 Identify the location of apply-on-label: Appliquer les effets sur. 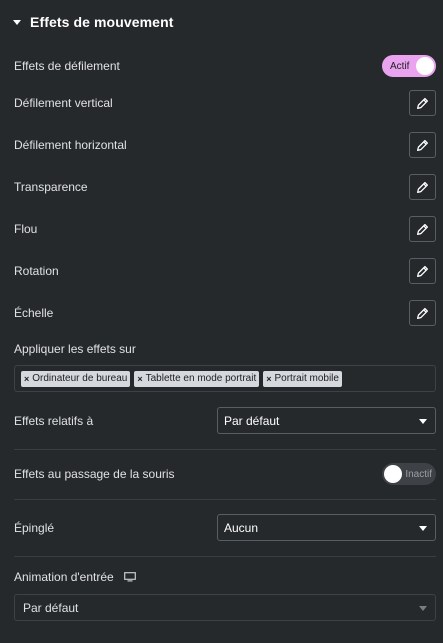
(75, 349).